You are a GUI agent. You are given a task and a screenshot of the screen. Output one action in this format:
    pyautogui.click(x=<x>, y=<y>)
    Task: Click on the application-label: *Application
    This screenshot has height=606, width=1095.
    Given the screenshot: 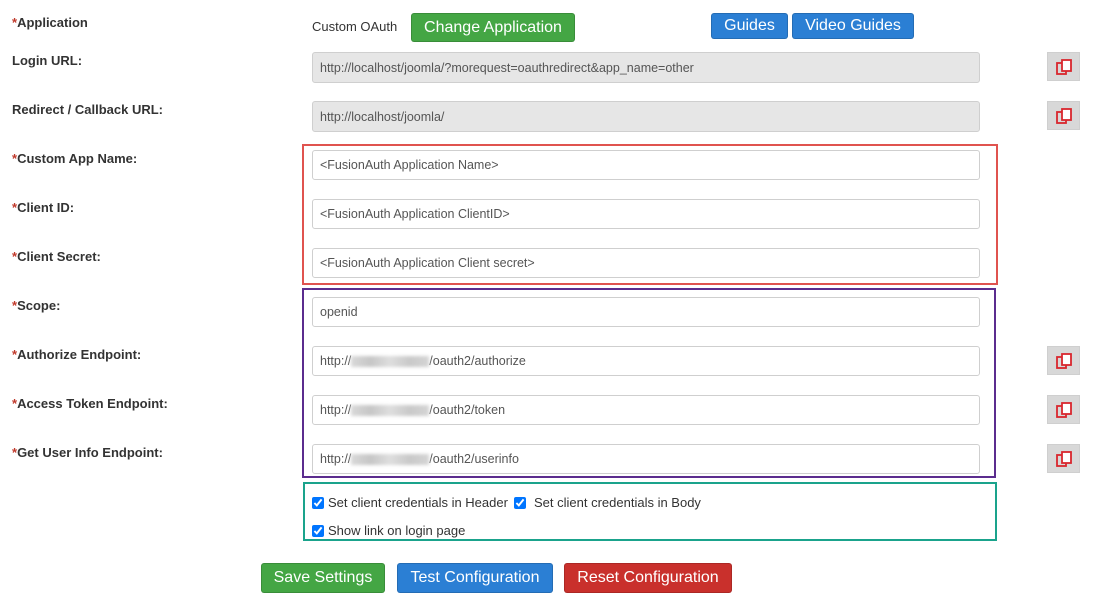 What is the action you would take?
    pyautogui.click(x=50, y=22)
    